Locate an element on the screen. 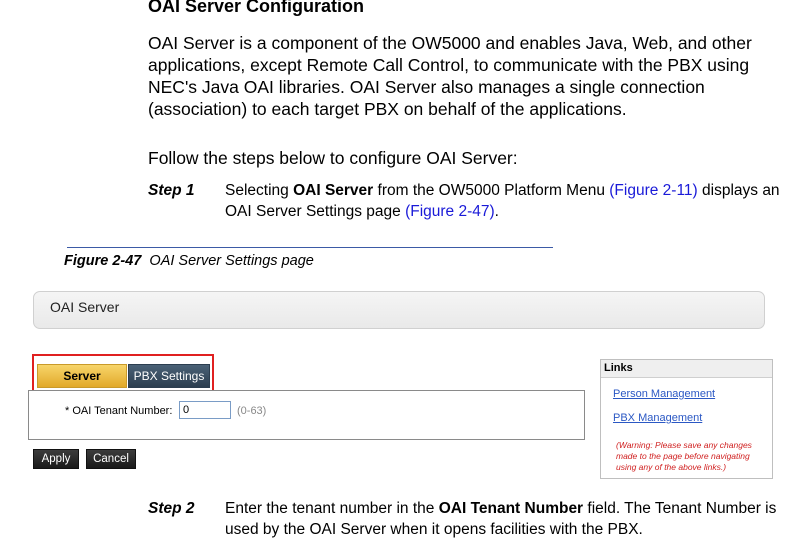 The image size is (800, 545). step-1-label: Step 1 is located at coordinates (171, 190).